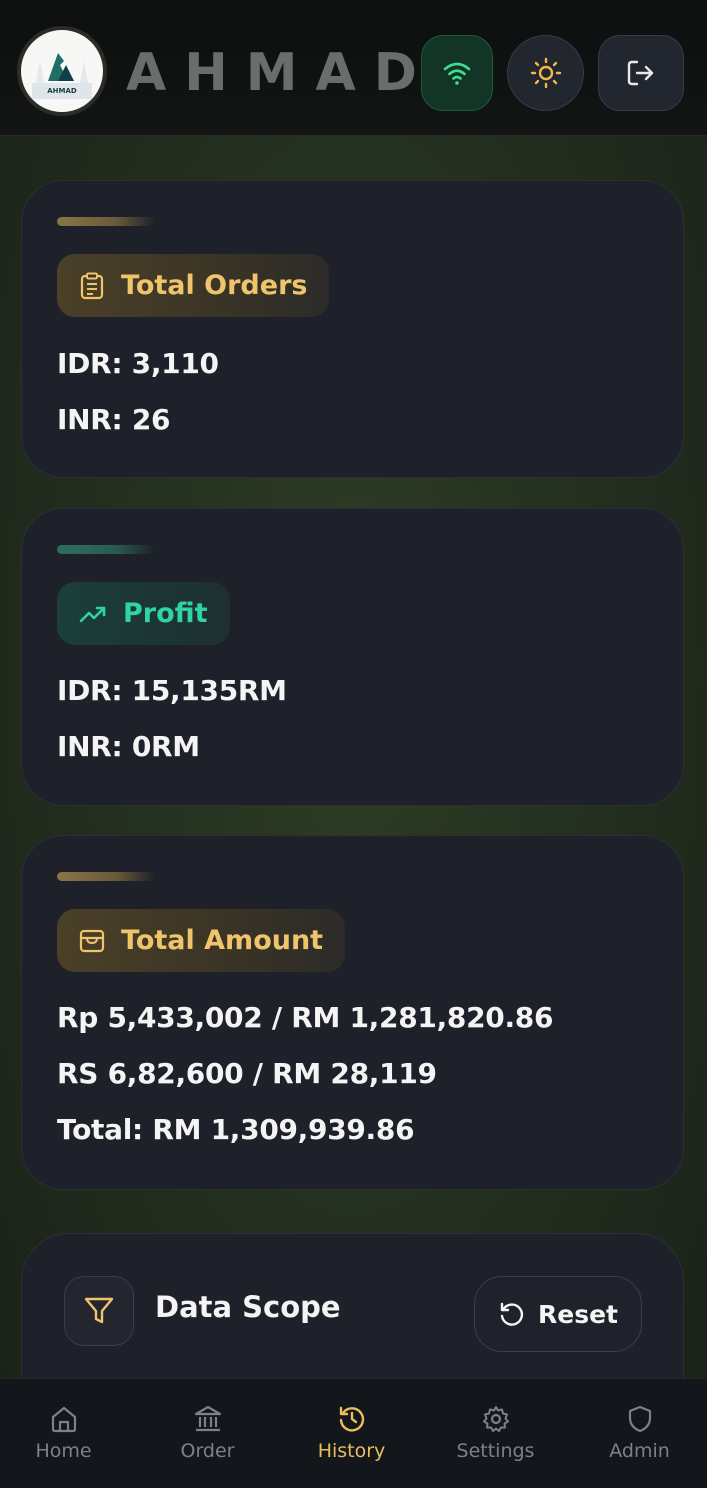  What do you see at coordinates (222, 940) in the screenshot?
I see `total-amount-title: Total Amount` at bounding box center [222, 940].